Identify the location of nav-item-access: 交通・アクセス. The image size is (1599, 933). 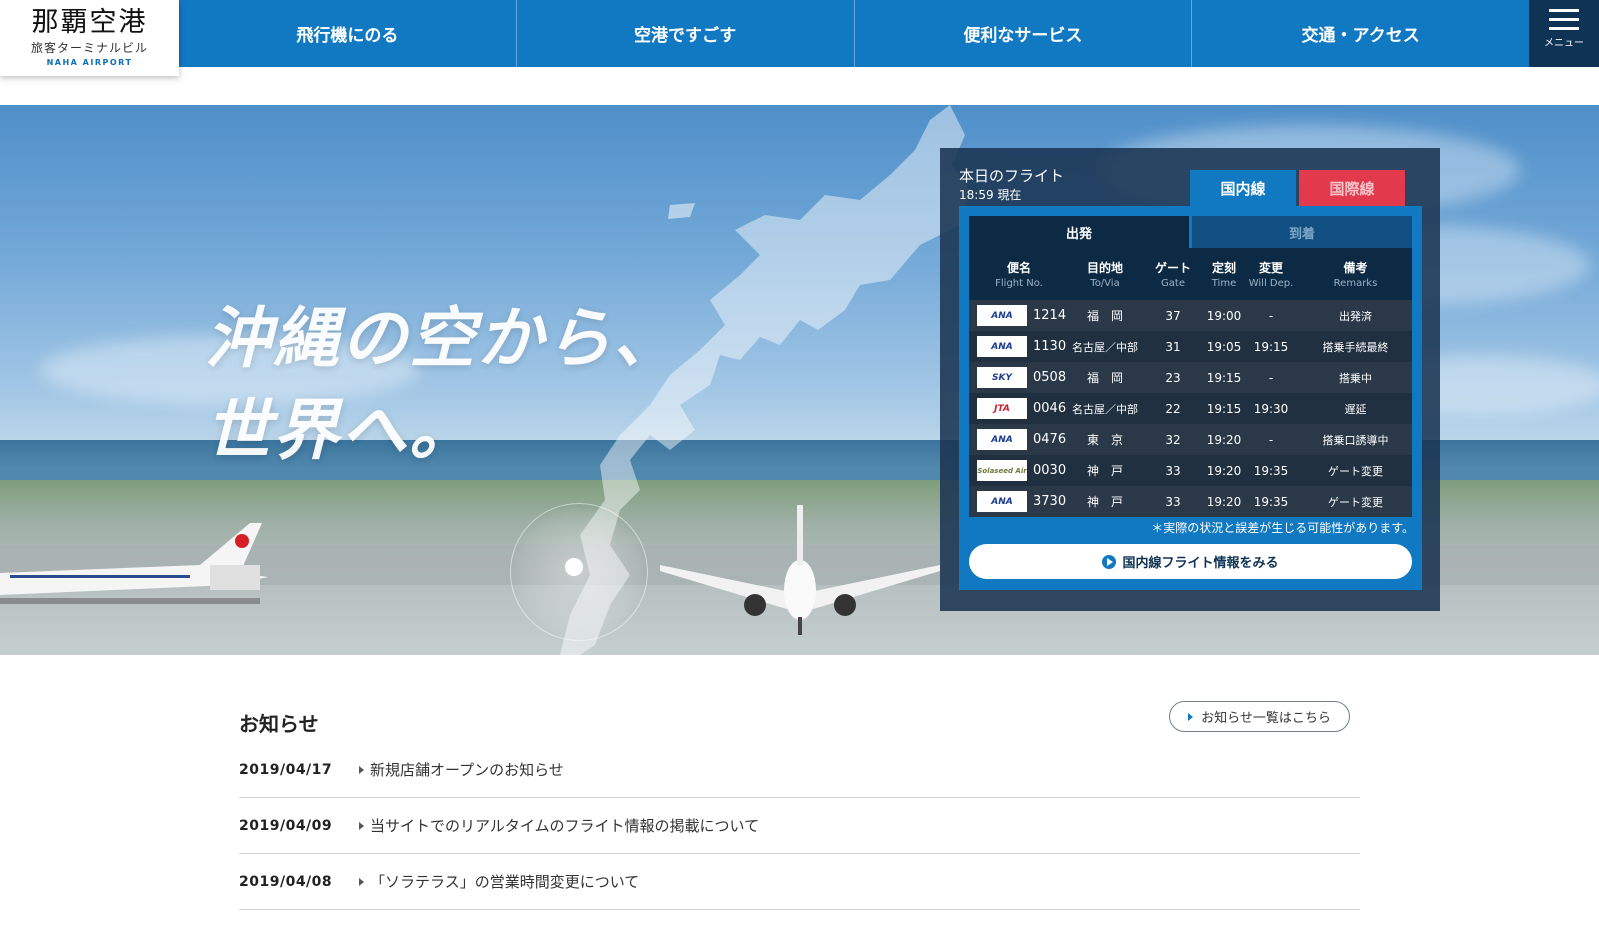
(1360, 33).